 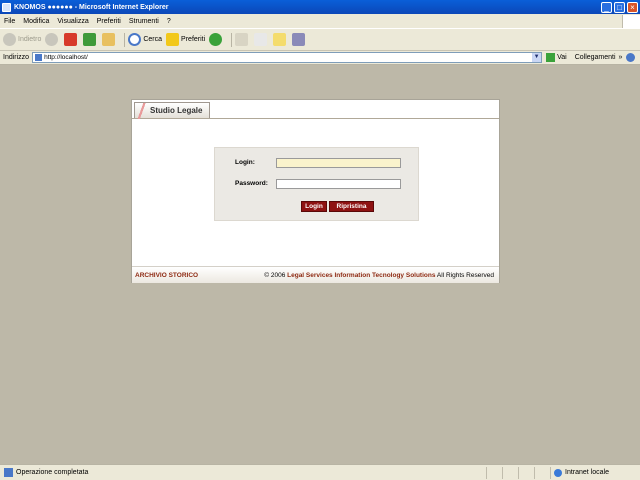 What do you see at coordinates (621, 57) in the screenshot?
I see `links-chevron-icon: »` at bounding box center [621, 57].